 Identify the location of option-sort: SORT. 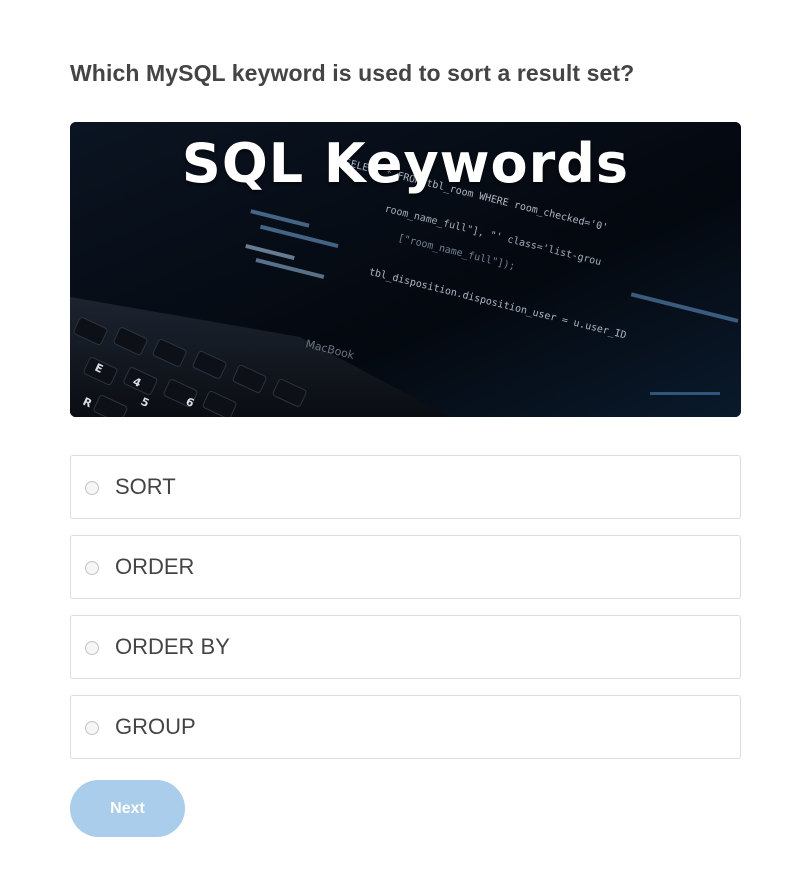
(405, 487).